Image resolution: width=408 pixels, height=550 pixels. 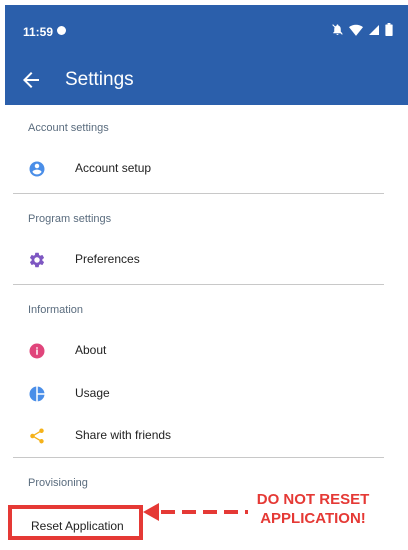 What do you see at coordinates (58, 483) in the screenshot?
I see `section-title-provisioning: Provisioning` at bounding box center [58, 483].